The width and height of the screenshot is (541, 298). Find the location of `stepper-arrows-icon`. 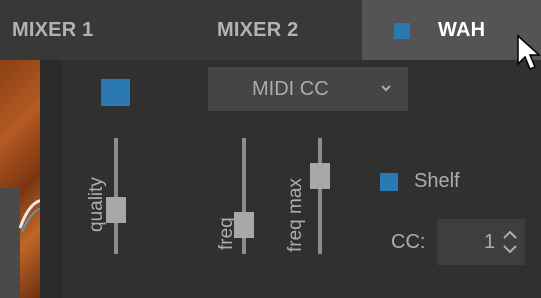

stepper-arrows-icon is located at coordinates (510, 242).